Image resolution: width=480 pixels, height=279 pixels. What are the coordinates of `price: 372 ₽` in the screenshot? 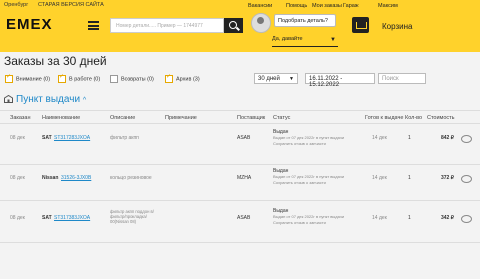 It's located at (447, 178).